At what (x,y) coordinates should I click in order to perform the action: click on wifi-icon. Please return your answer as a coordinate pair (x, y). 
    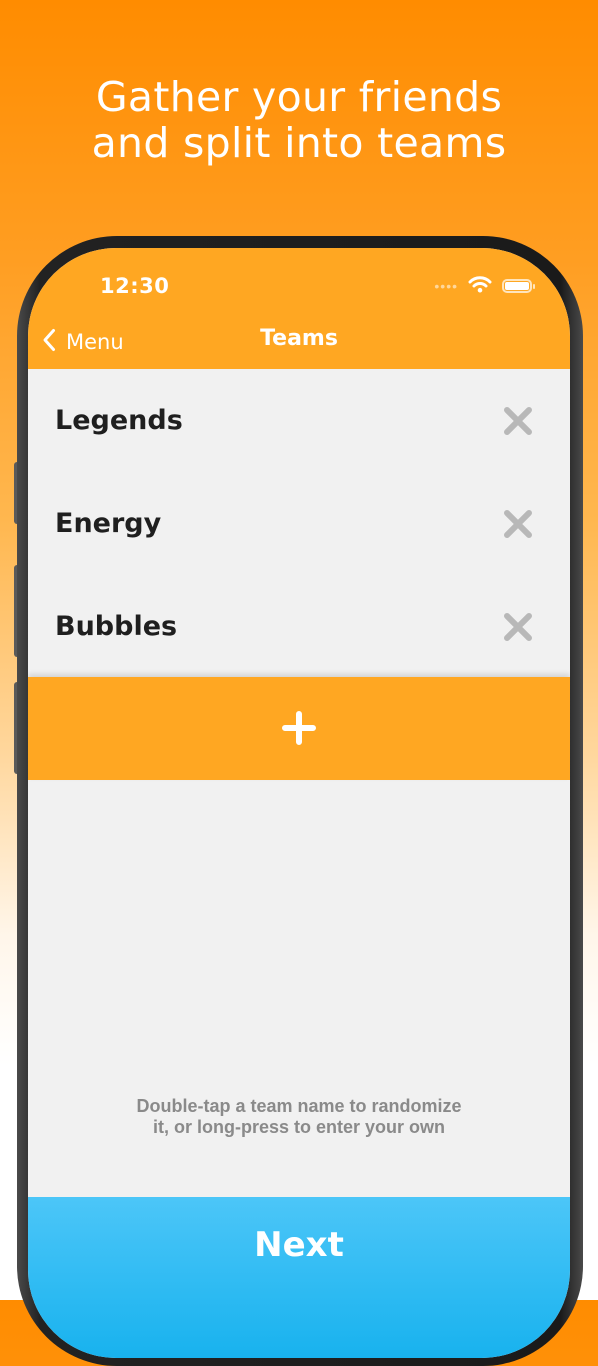
    Looking at the image, I should click on (480, 286).